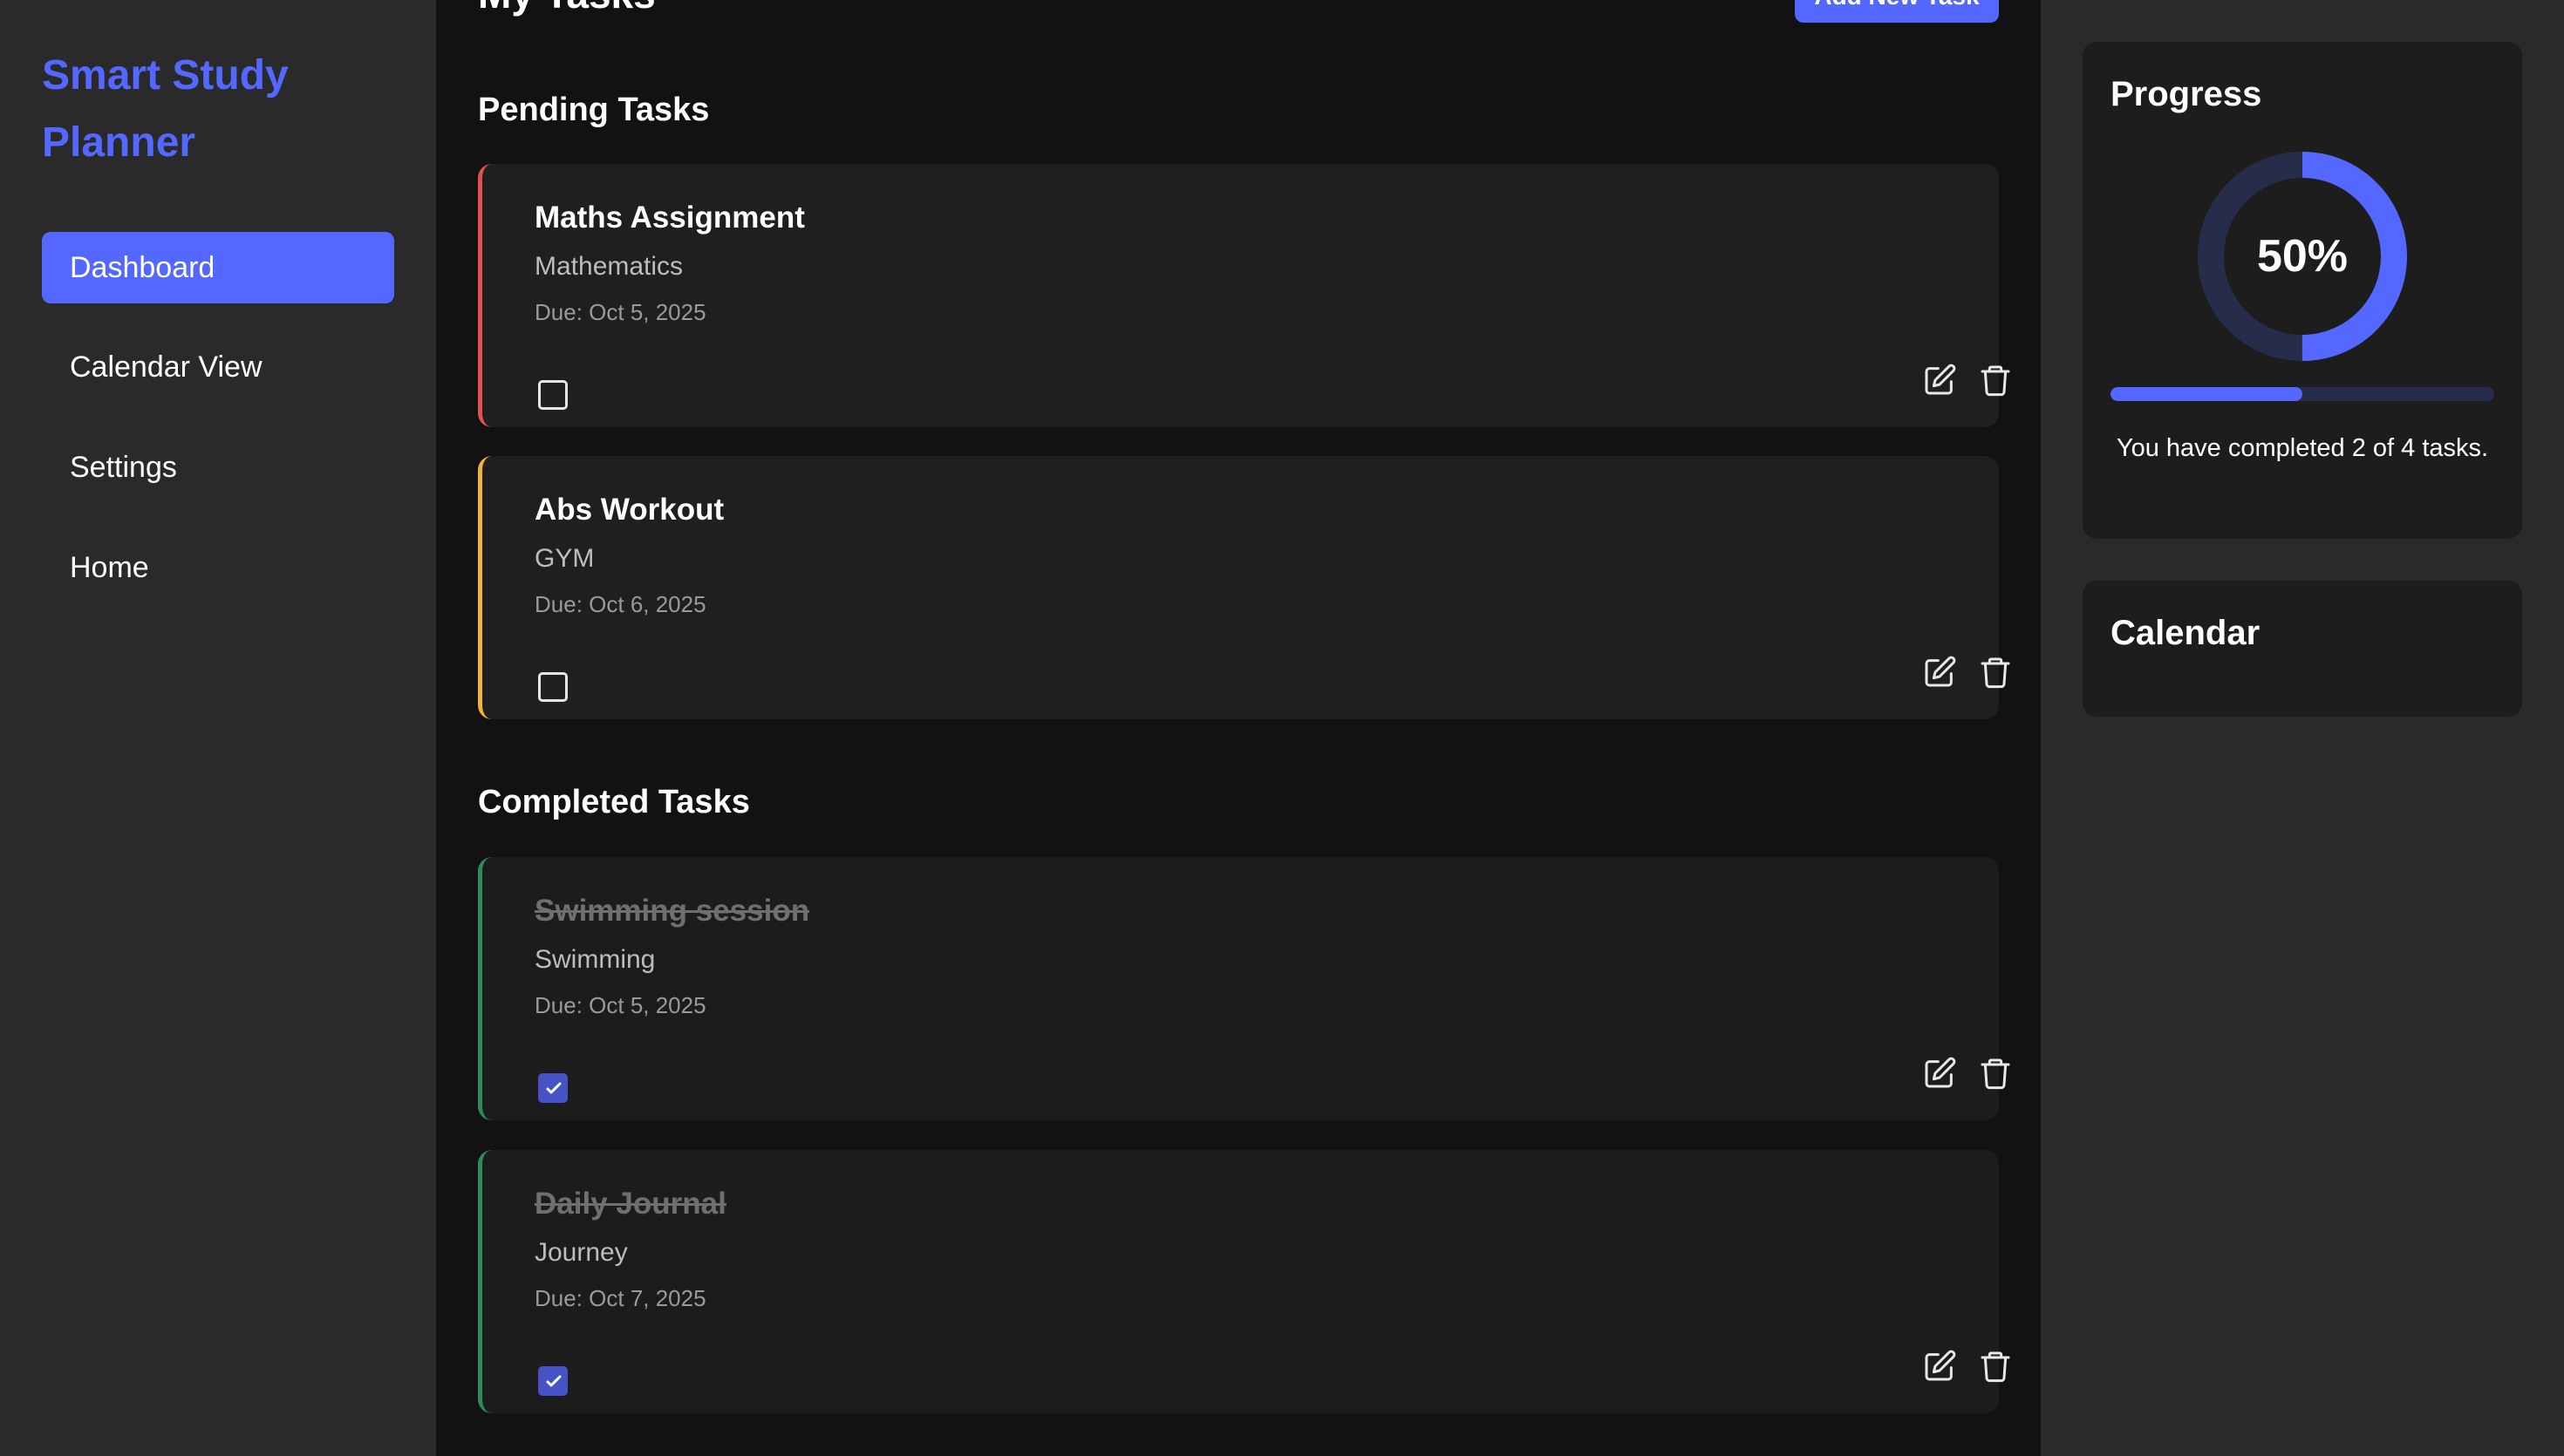  I want to click on task-subject: Mathematics, so click(609, 266).